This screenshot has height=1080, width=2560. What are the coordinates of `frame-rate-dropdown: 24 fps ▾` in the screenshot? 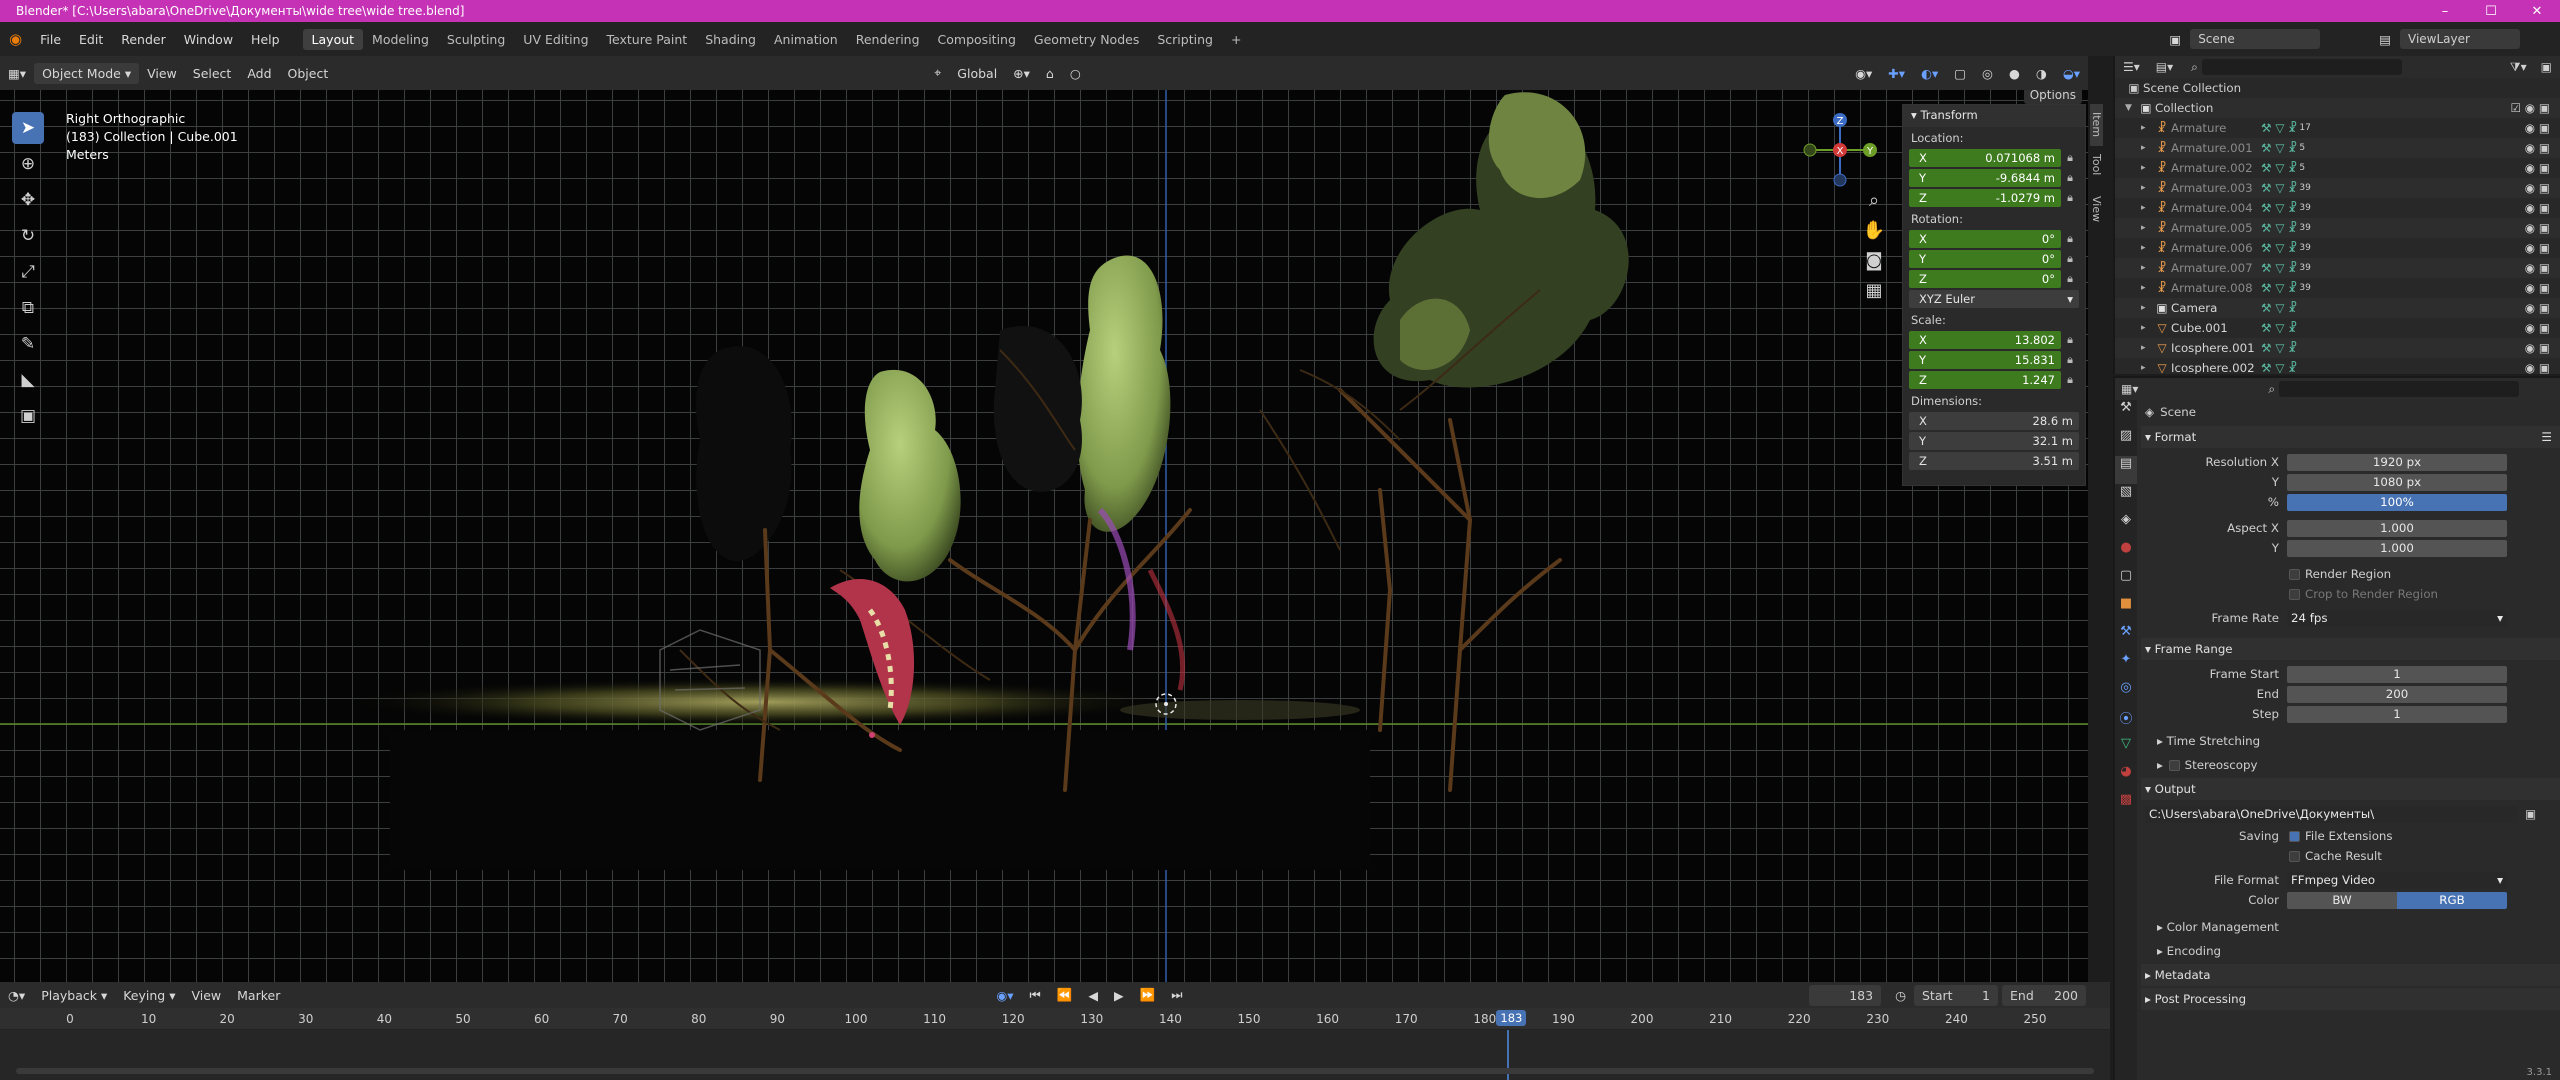 It's located at (2397, 618).